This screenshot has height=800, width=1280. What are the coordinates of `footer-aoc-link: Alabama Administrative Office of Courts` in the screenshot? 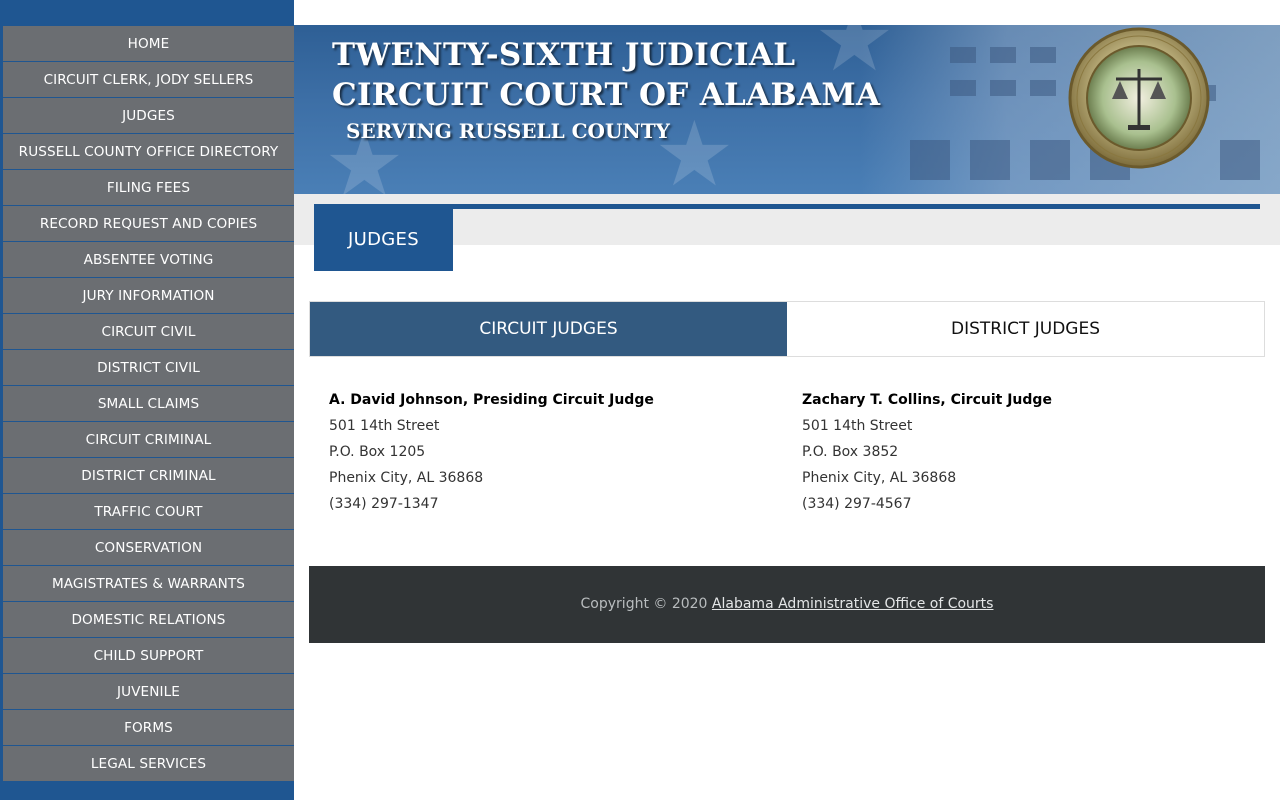 It's located at (853, 604).